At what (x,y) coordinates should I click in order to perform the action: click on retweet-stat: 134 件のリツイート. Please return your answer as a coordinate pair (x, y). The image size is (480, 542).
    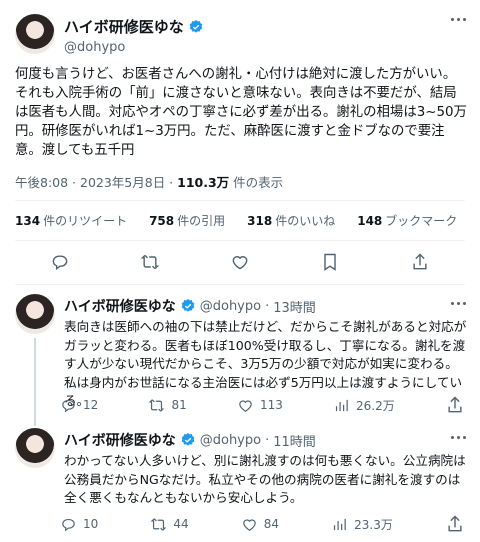
    Looking at the image, I should click on (71, 220).